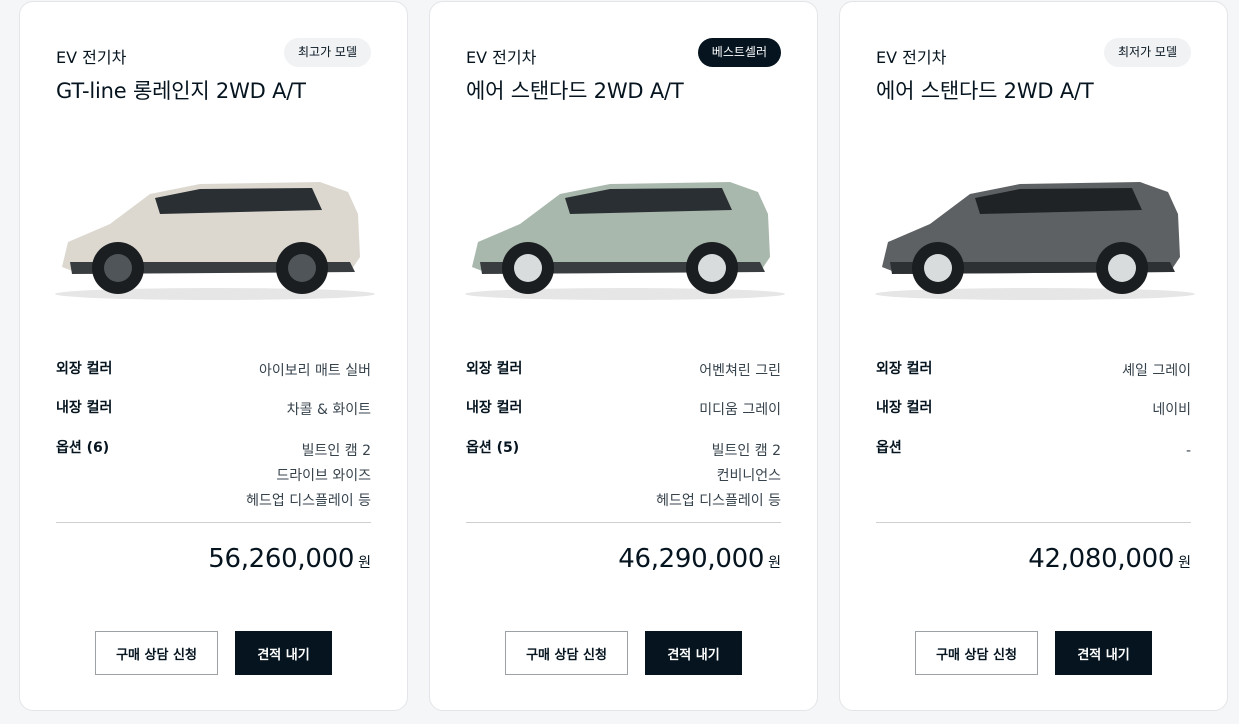 The width and height of the screenshot is (1239, 724). I want to click on model-name: GT-line 롱레인지 2WD A/T, so click(181, 91).